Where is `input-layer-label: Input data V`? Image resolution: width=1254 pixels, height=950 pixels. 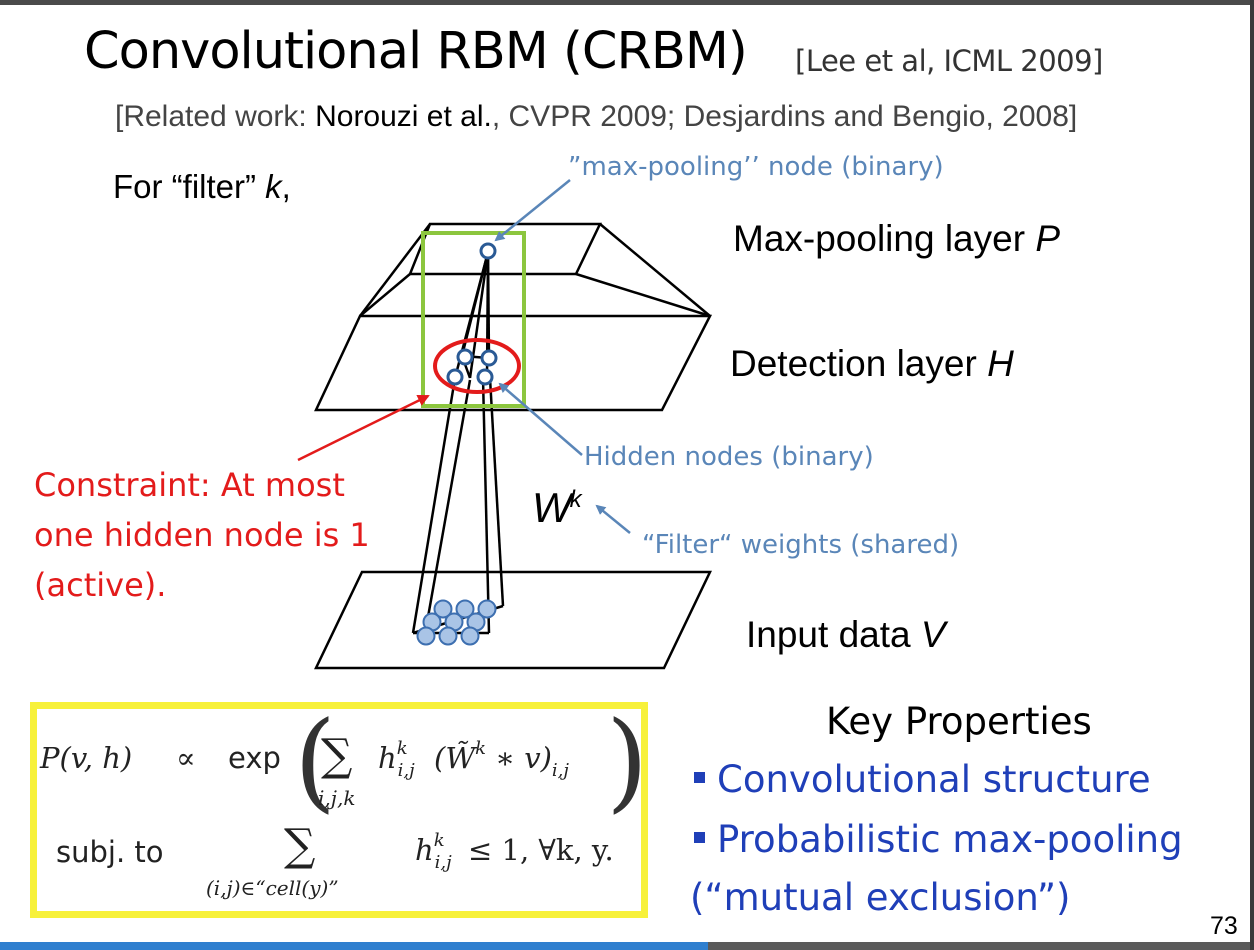
input-layer-label: Input data V is located at coordinates (846, 635).